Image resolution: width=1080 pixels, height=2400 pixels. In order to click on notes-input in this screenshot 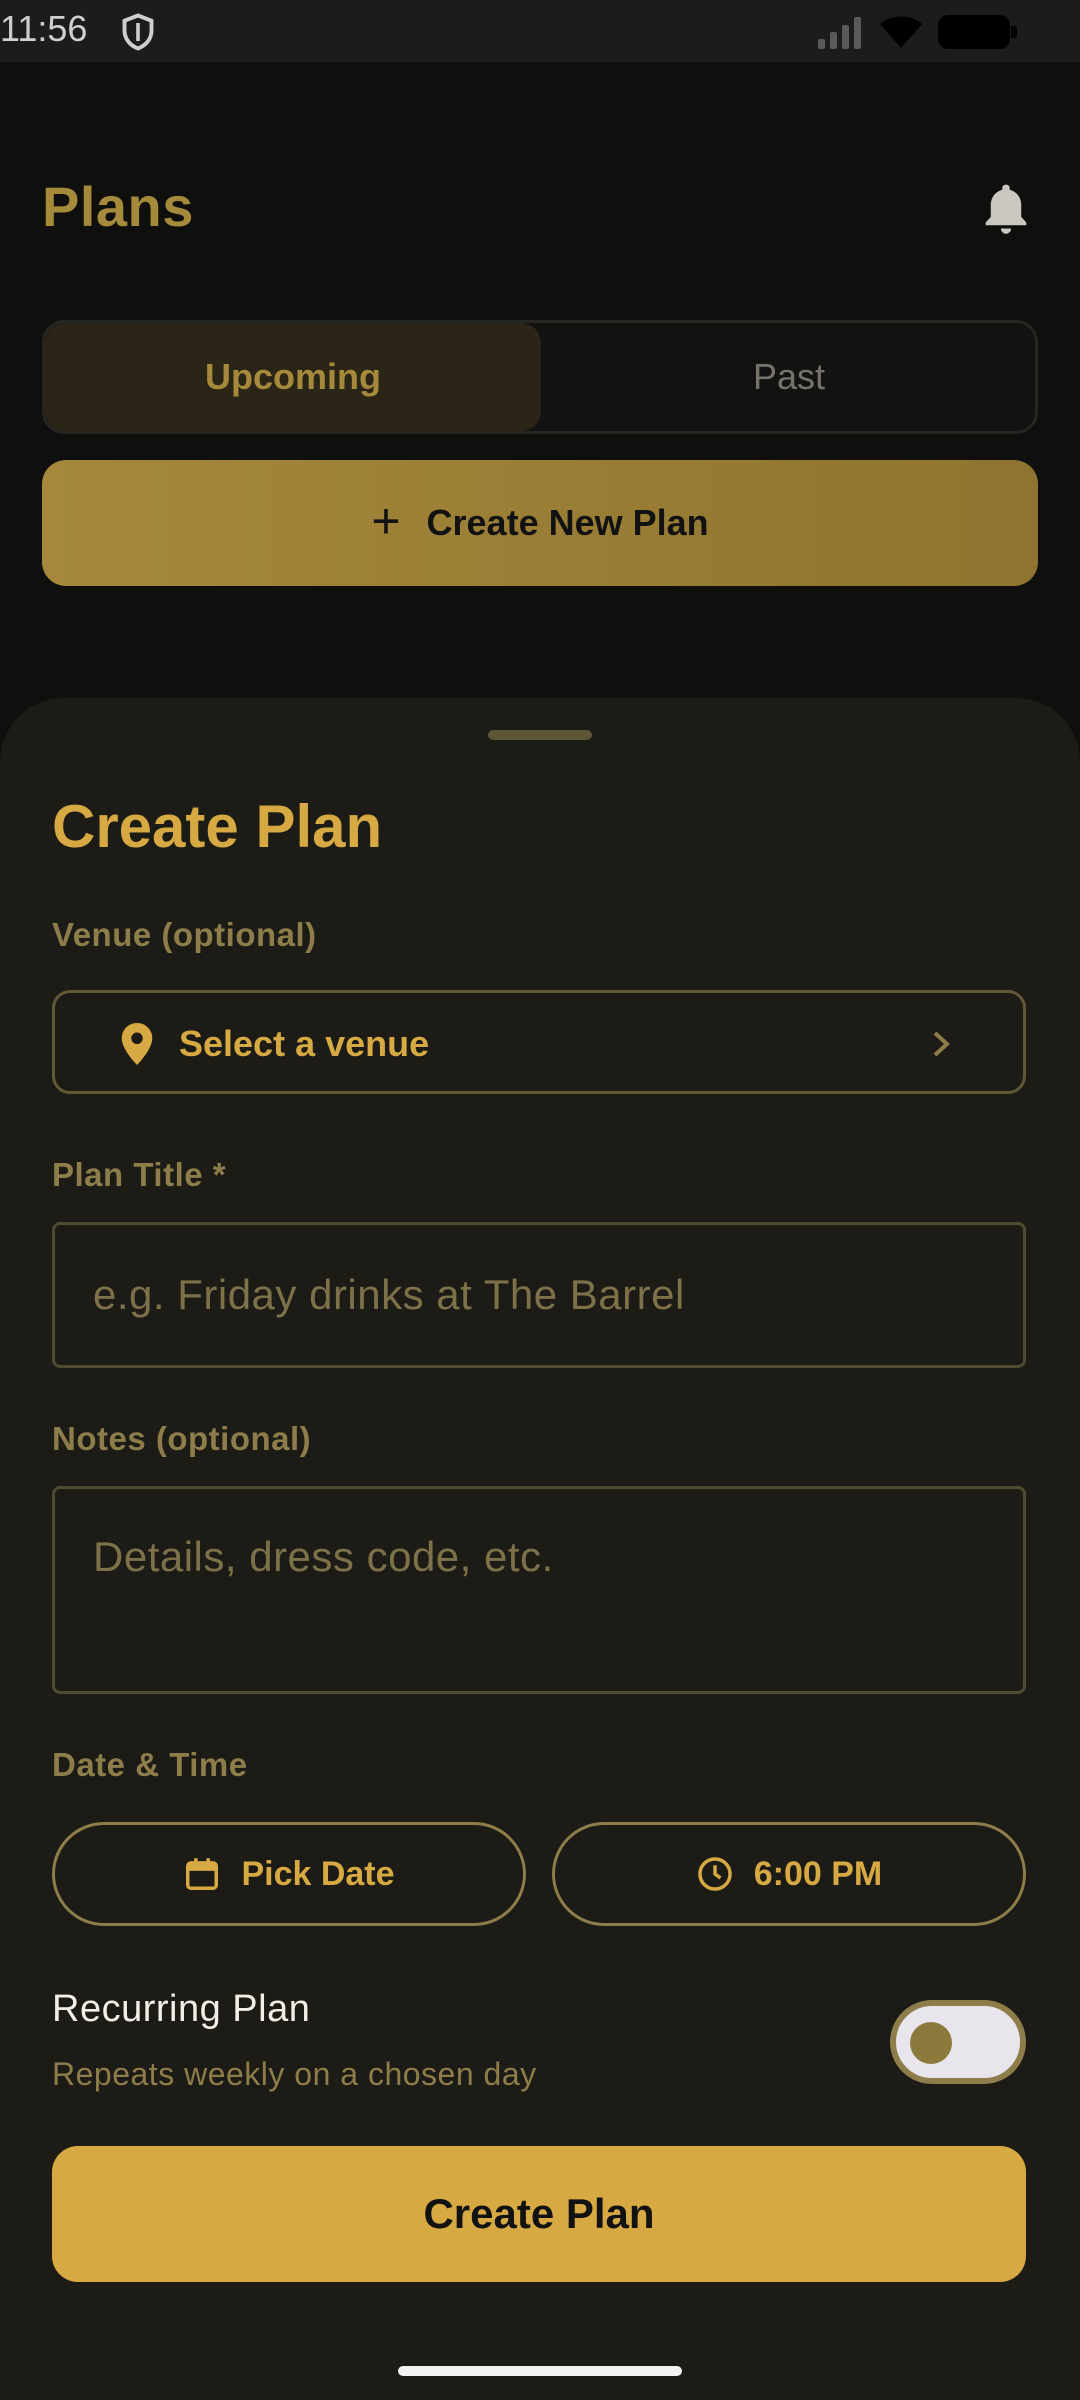, I will do `click(538, 1608)`.